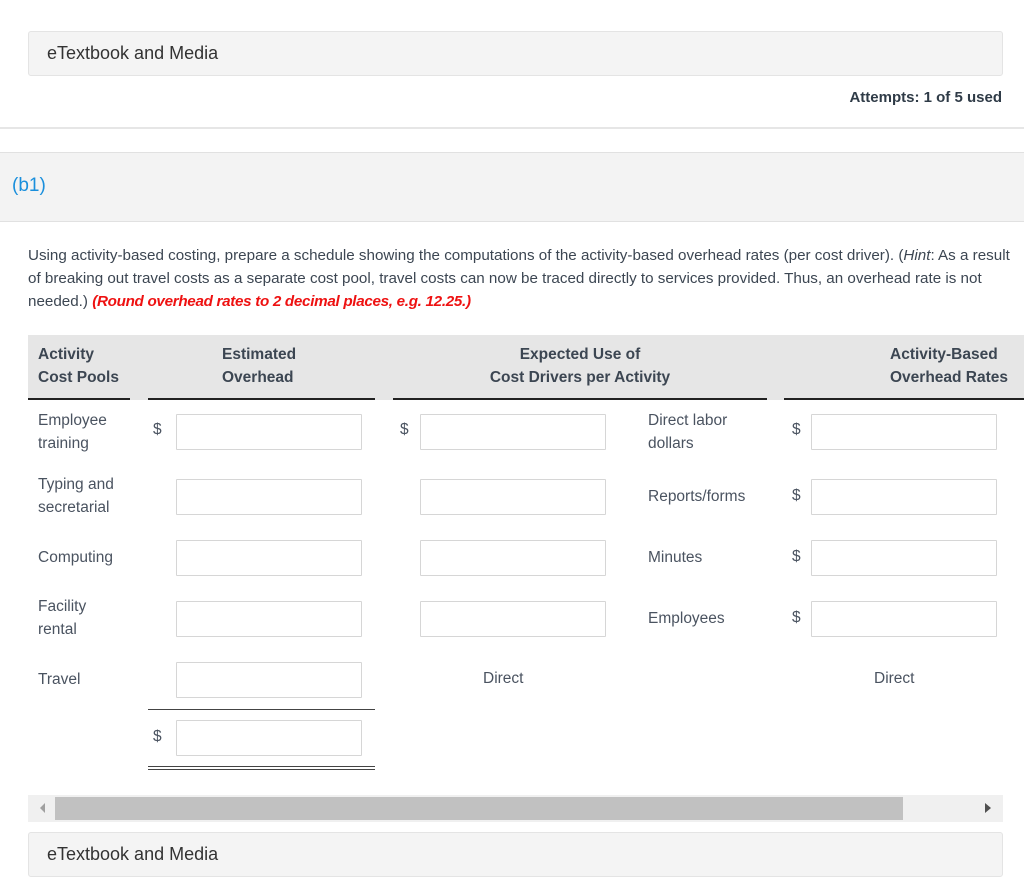  Describe the element at coordinates (513, 619) in the screenshot. I see `driver-qty-input-facility-rental` at that location.